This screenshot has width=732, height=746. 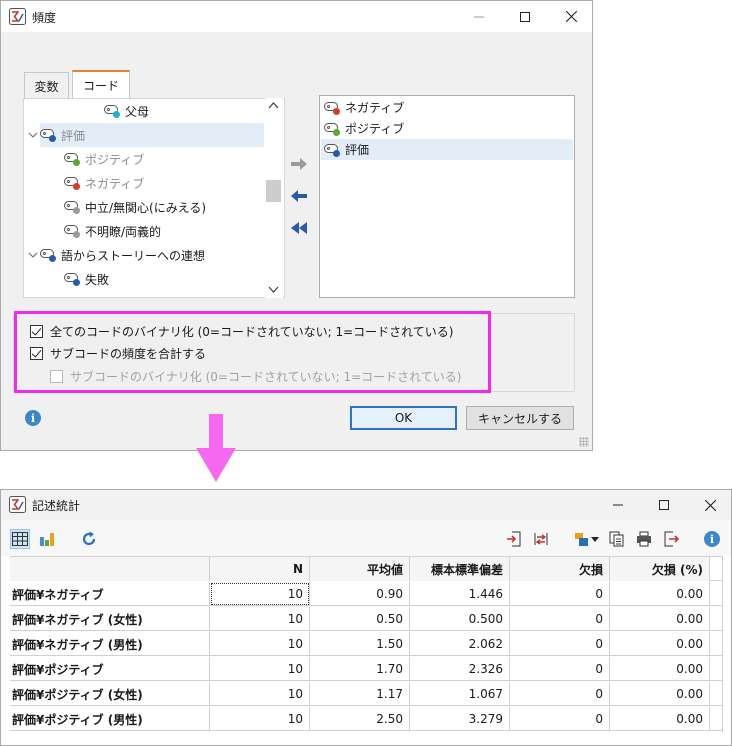 I want to click on tree-item-neutral: 中立/無関心(にみえる), so click(x=135, y=207).